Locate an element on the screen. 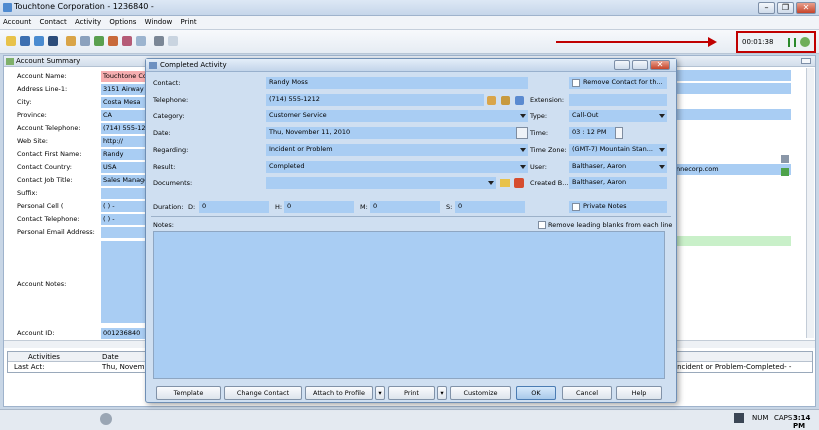 The width and height of the screenshot is (819, 430). add-contact-icon is located at coordinates (39, 41).